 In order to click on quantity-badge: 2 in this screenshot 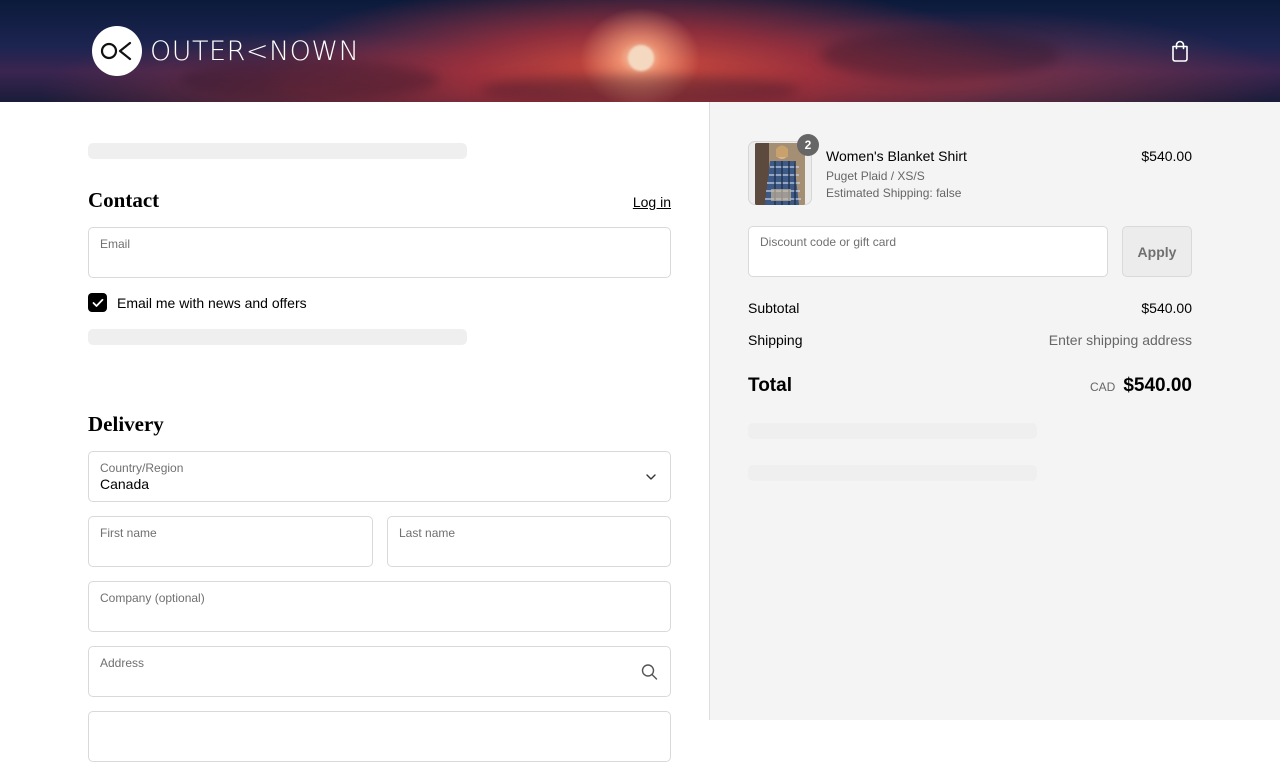, I will do `click(808, 145)`.